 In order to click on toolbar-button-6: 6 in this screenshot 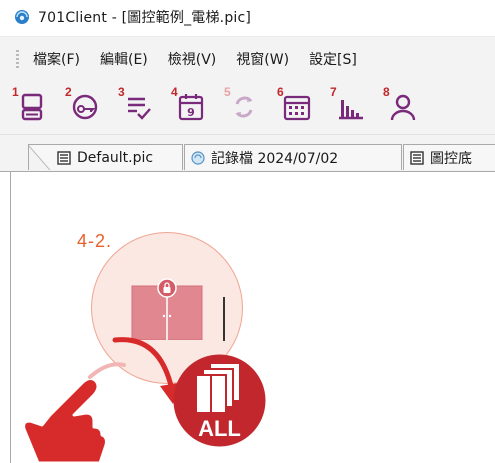, I will do `click(296, 105)`.